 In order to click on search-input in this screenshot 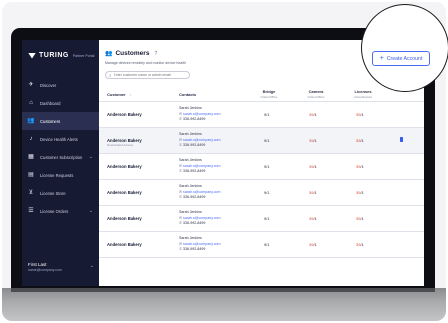, I will do `click(151, 75)`.